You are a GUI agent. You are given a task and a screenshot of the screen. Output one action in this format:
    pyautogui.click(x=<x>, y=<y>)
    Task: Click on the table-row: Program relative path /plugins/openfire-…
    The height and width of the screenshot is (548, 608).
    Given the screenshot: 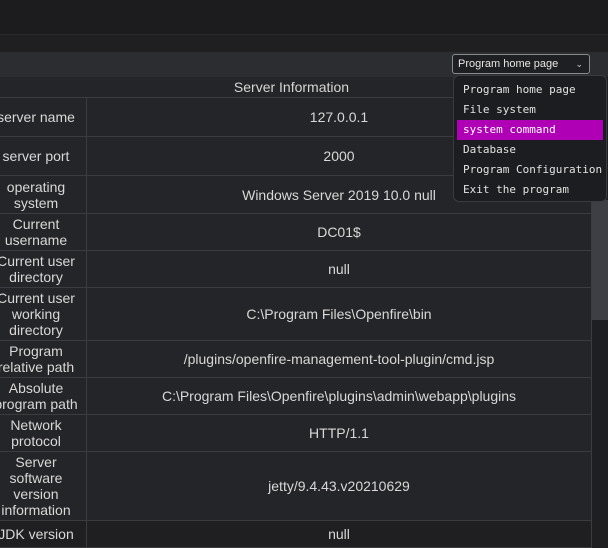 What is the action you would take?
    pyautogui.click(x=296, y=359)
    